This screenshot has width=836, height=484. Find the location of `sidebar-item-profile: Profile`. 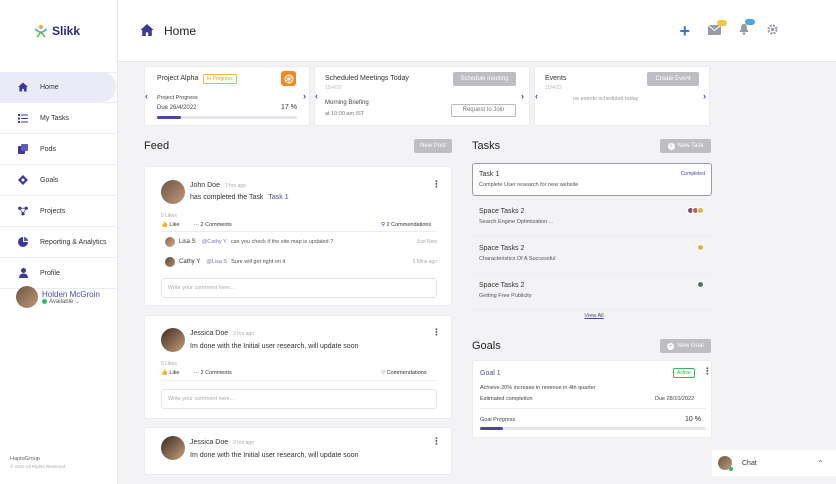

sidebar-item-profile: Profile is located at coordinates (59, 273).